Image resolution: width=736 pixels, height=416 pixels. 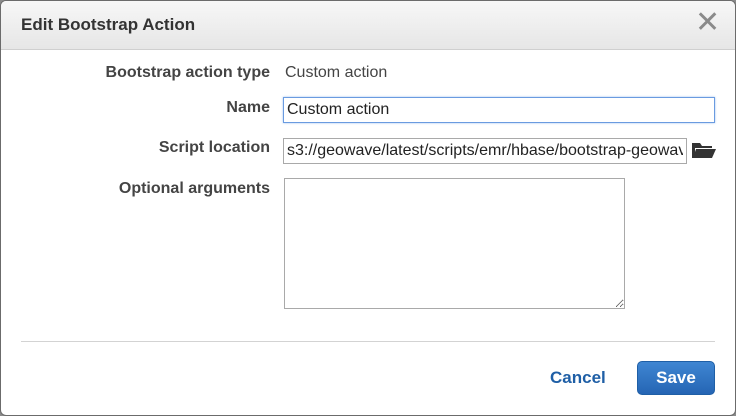 I want to click on dialog-header: Edit Bootstrap Action ✕, so click(x=368, y=25).